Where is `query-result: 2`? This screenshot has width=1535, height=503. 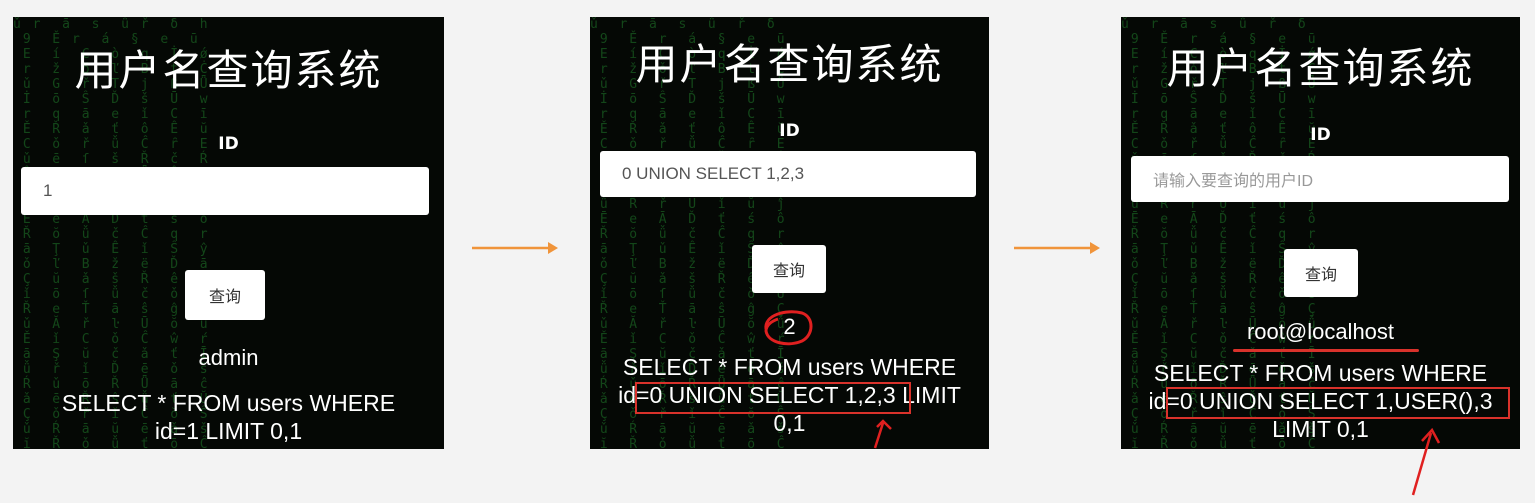
query-result: 2 is located at coordinates (789, 326).